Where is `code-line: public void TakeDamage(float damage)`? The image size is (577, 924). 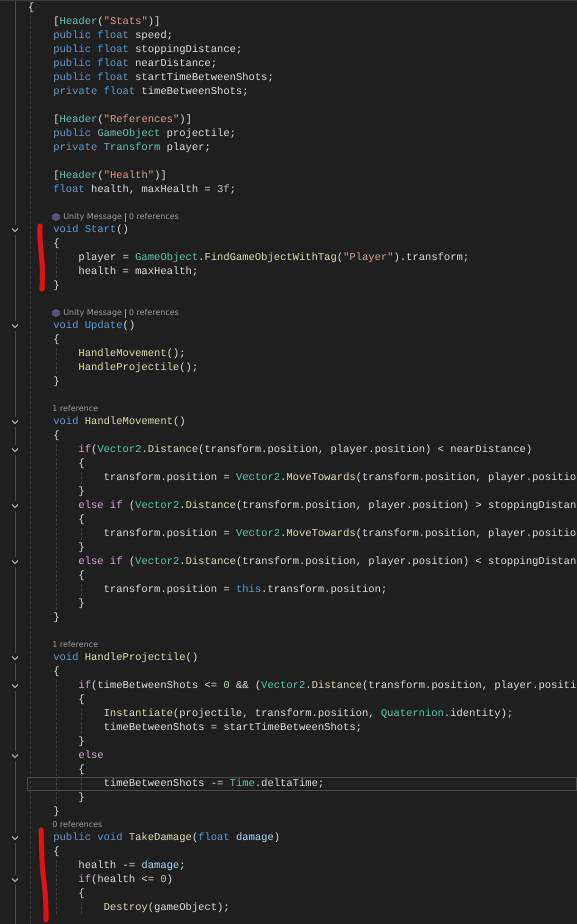 code-line: public void TakeDamage(float damage) is located at coordinates (166, 838).